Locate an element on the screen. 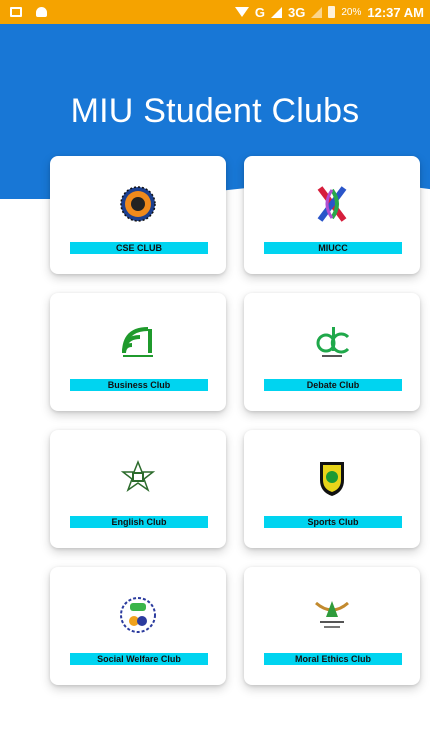 This screenshot has width=430, height=752. wifi-icon is located at coordinates (241, 12).